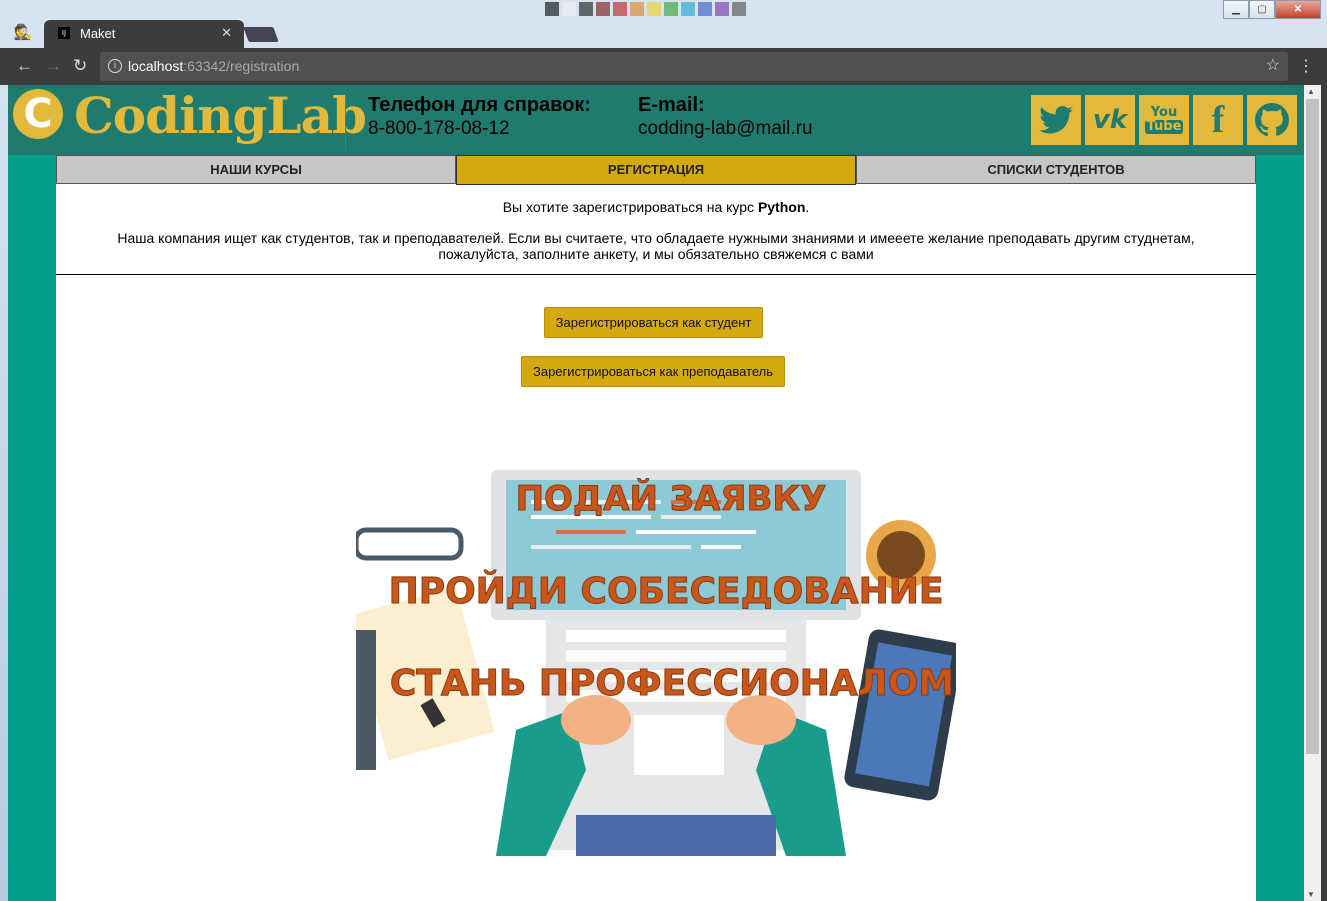  I want to click on incognito-icon: 🕵, so click(23, 32).